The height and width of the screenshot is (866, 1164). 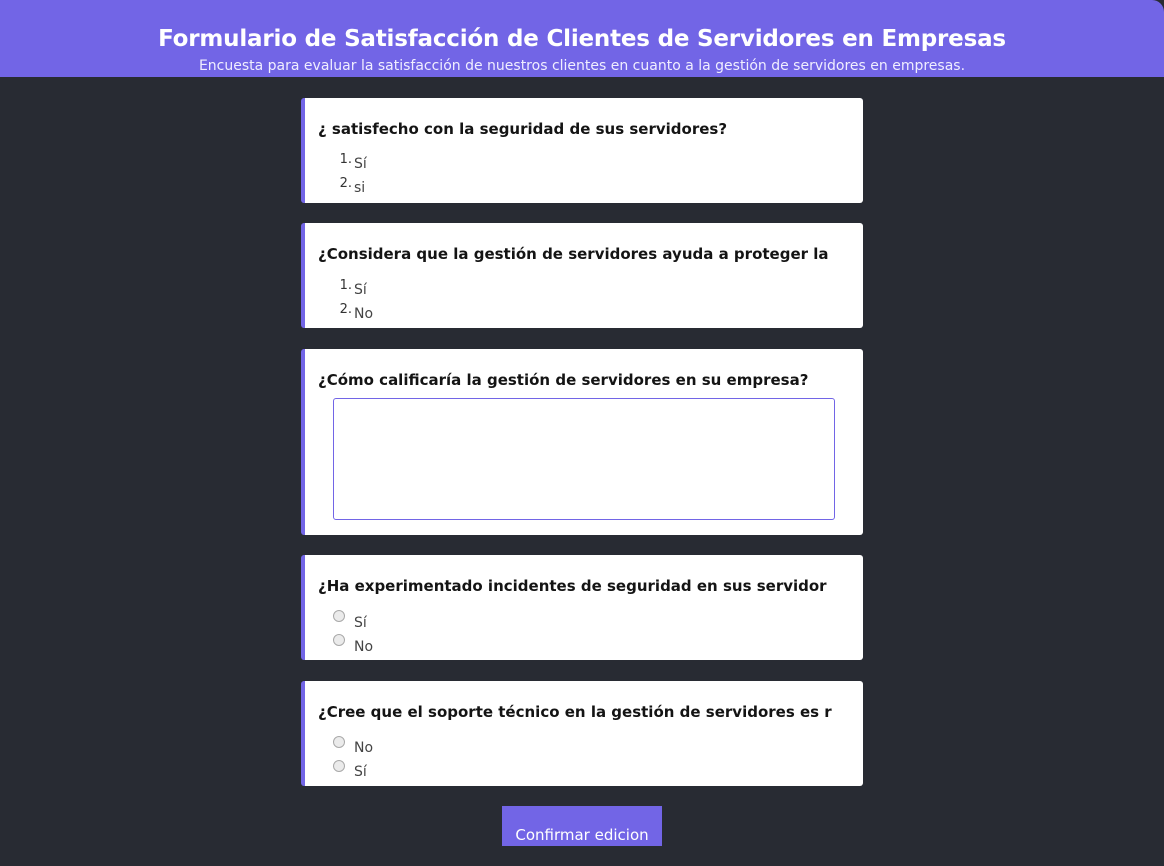 I want to click on list-item: 2. No, so click(x=354, y=313).